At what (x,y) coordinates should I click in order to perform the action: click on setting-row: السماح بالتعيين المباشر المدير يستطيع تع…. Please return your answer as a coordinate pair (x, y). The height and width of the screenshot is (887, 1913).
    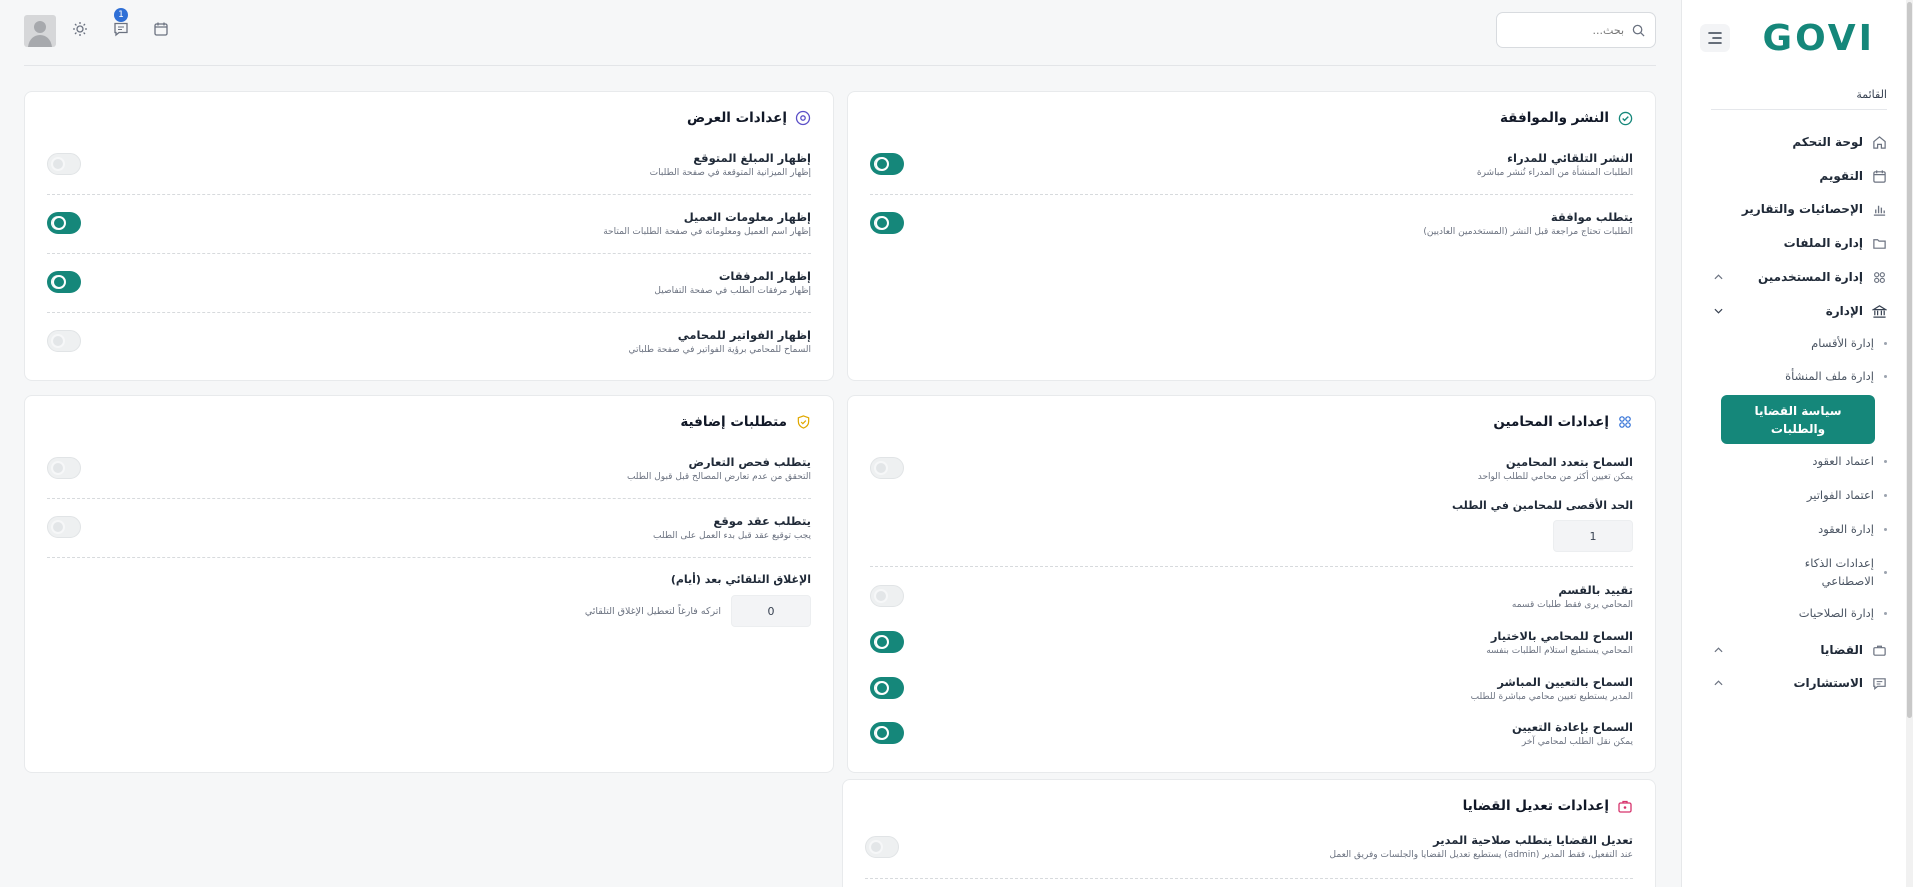
    Looking at the image, I should click on (1552, 689).